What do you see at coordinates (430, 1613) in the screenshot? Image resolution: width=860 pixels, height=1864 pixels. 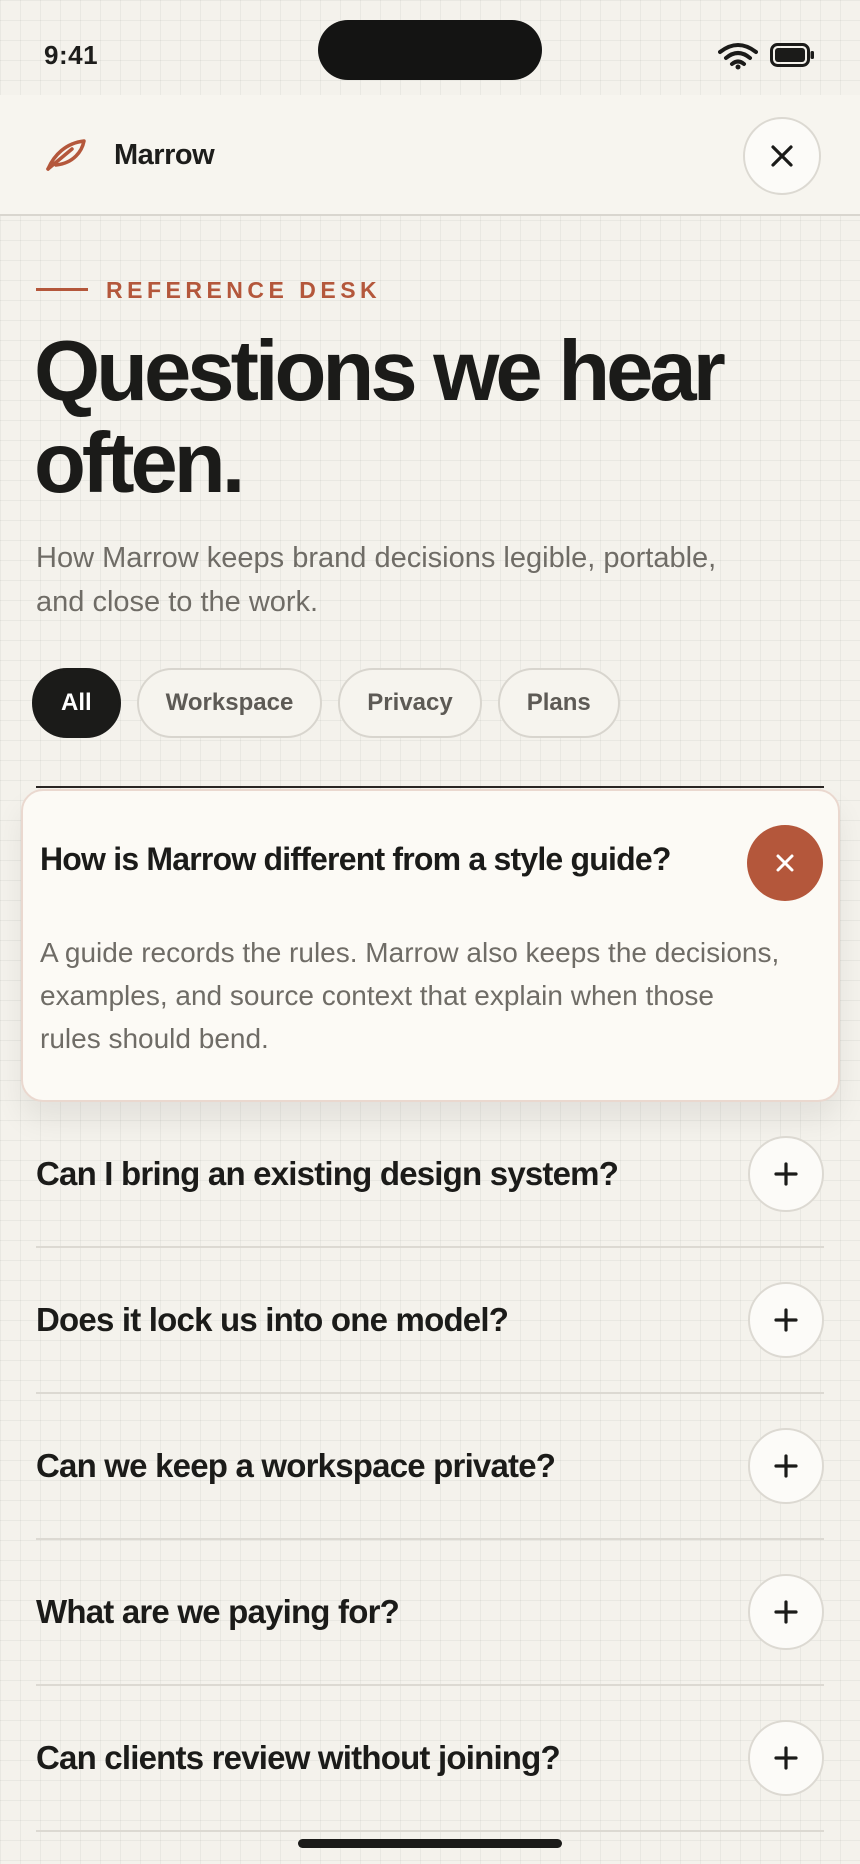 I see `faq-item: What are we paying for?` at bounding box center [430, 1613].